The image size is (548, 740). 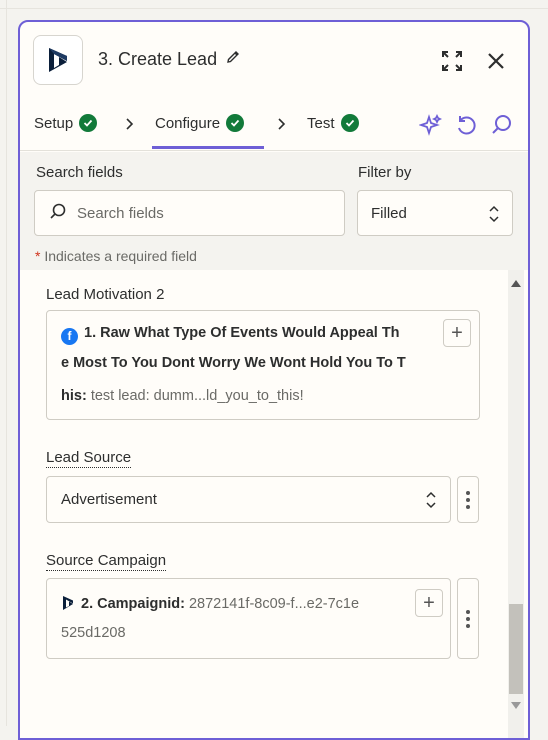 I want to click on pill-value: test lead: dumm...ld_you_to_this!, so click(x=197, y=396).